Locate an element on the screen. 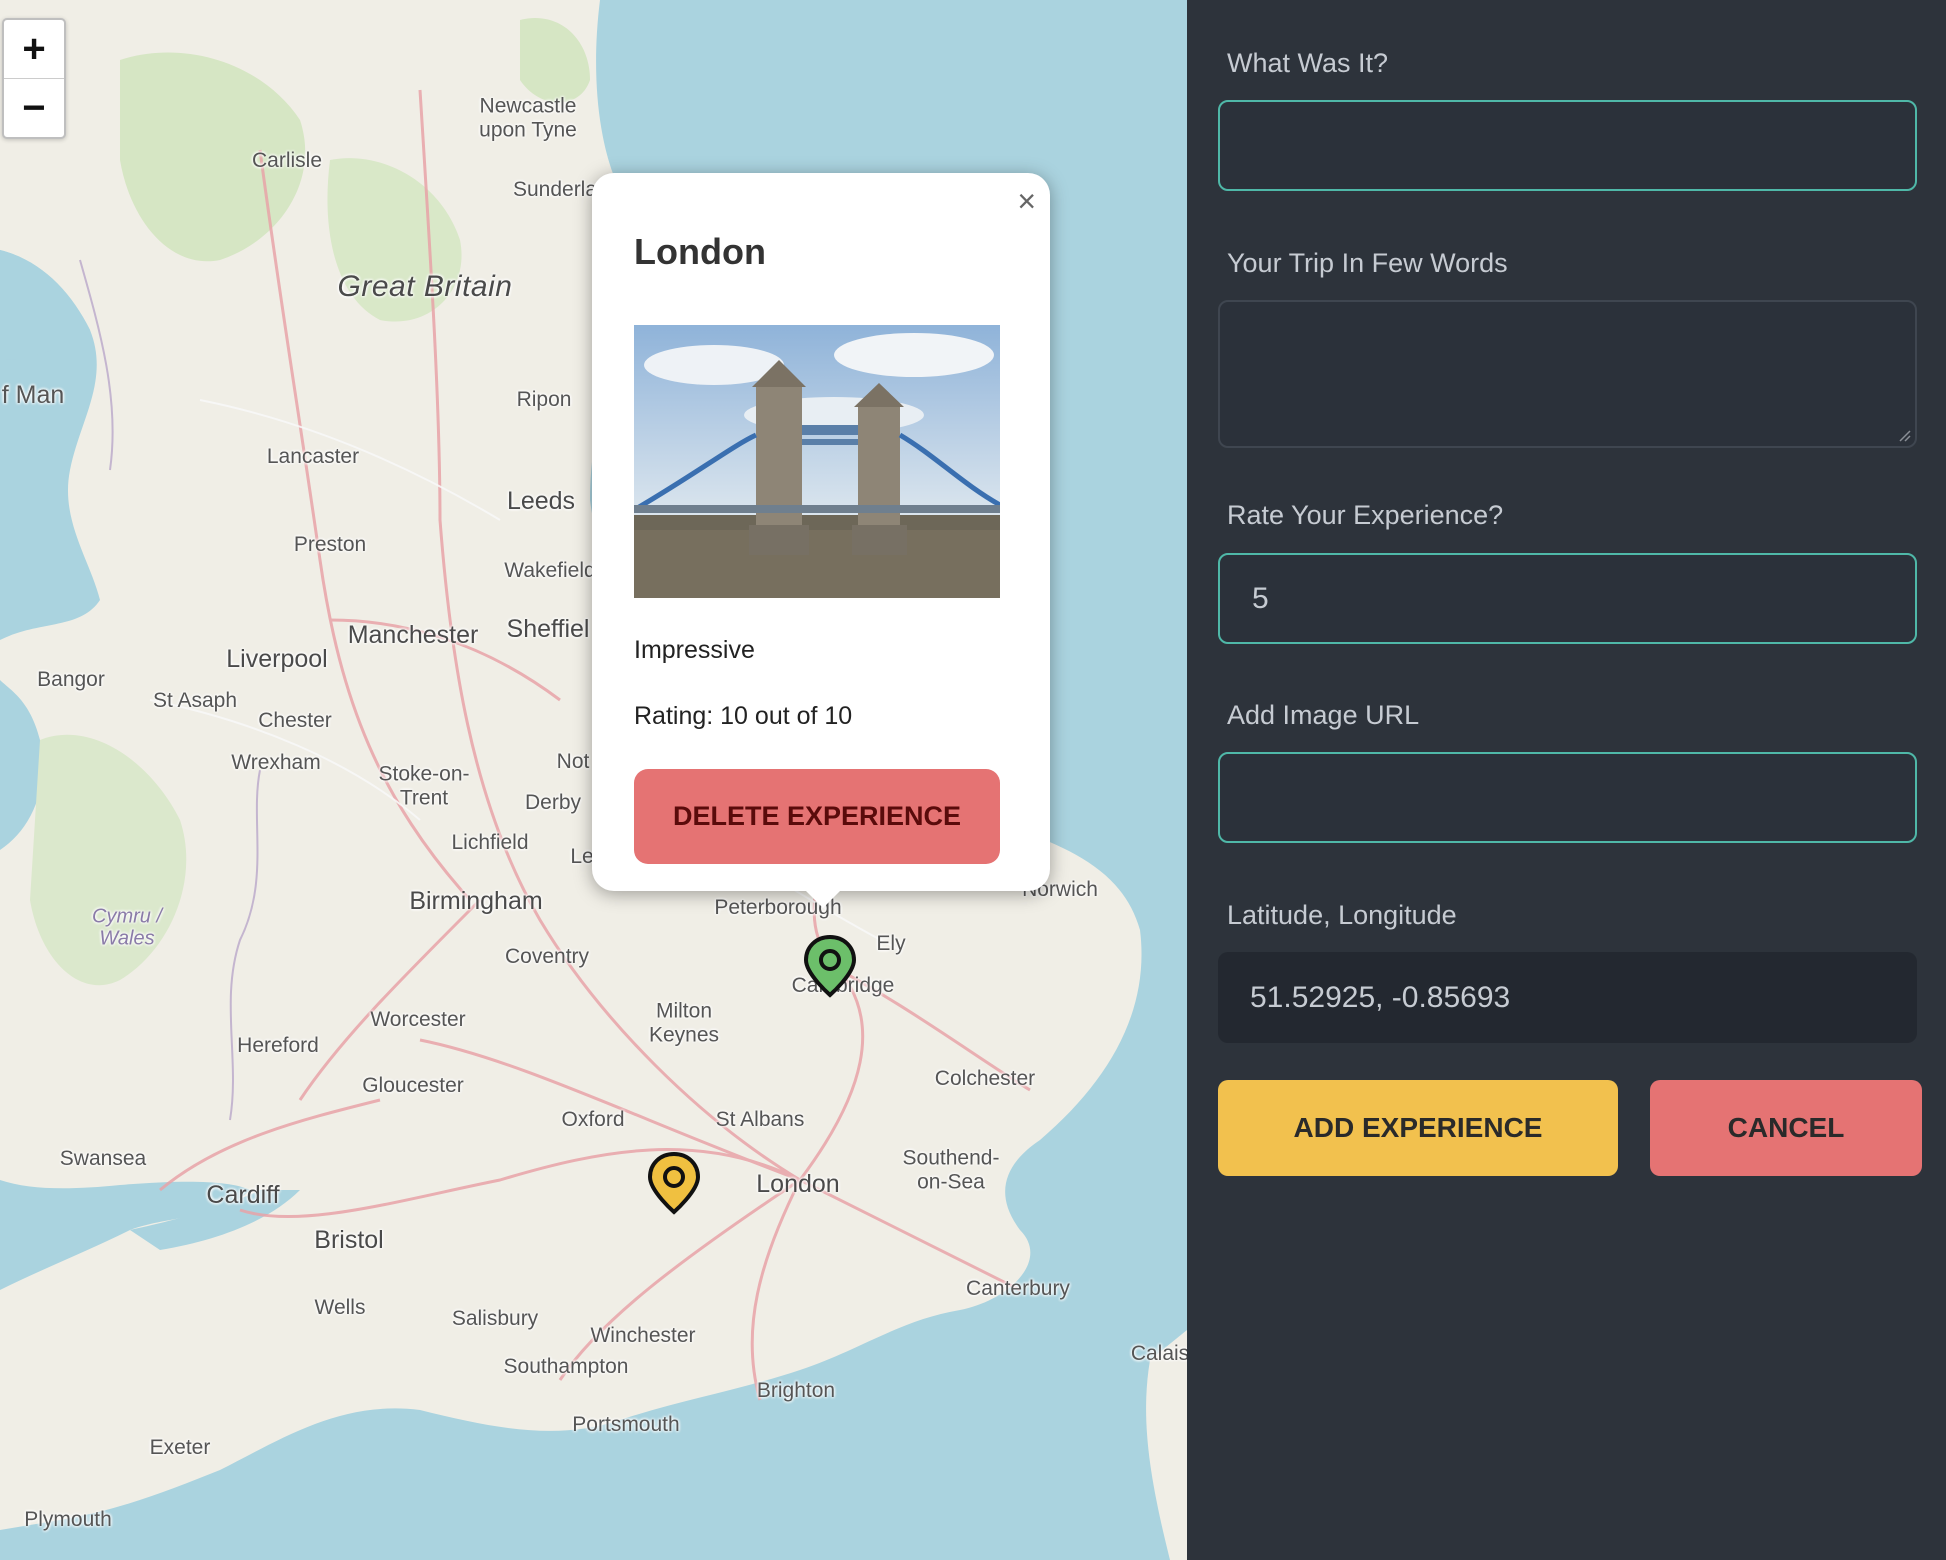 This screenshot has height=1560, width=1946. image-url-input is located at coordinates (1567, 797).